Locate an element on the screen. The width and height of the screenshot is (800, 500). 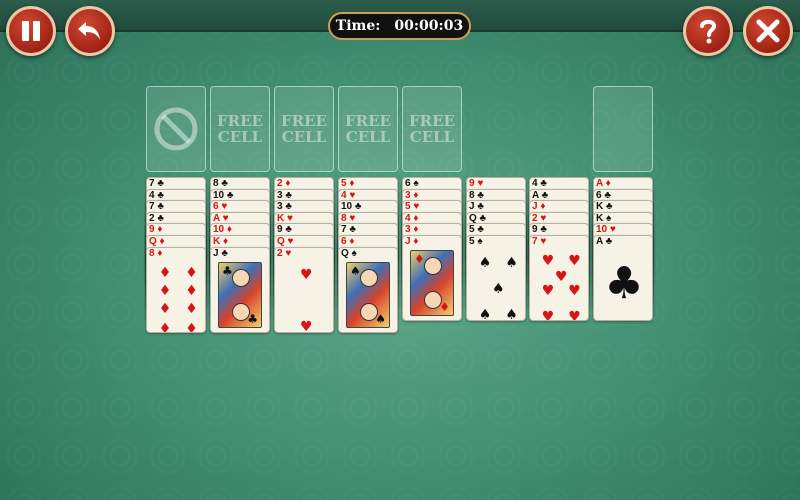
foundation-slot-disabled is located at coordinates (176, 129).